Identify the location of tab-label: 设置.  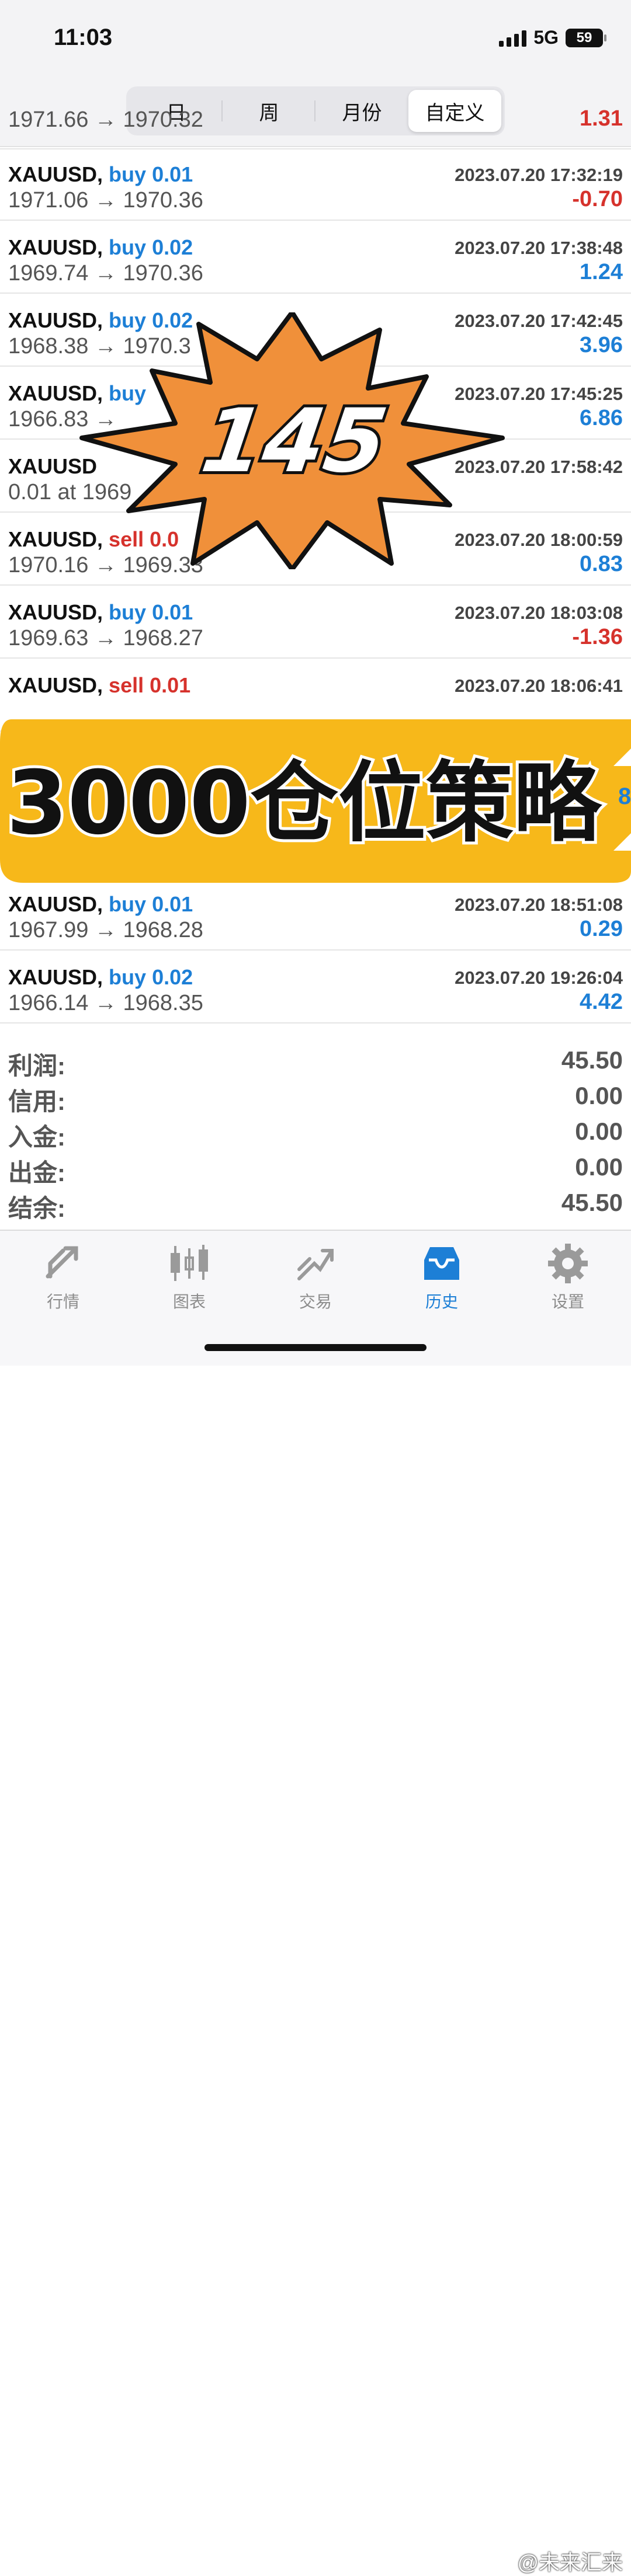
(567, 1302).